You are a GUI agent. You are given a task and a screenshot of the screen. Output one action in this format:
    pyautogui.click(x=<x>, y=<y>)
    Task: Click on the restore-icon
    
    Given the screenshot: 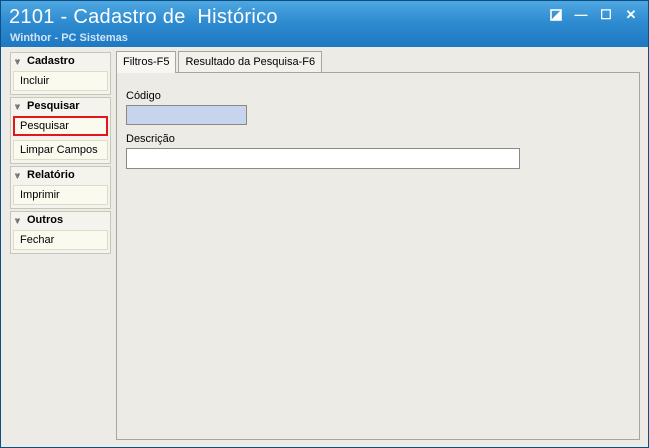 What is the action you would take?
    pyautogui.click(x=556, y=15)
    